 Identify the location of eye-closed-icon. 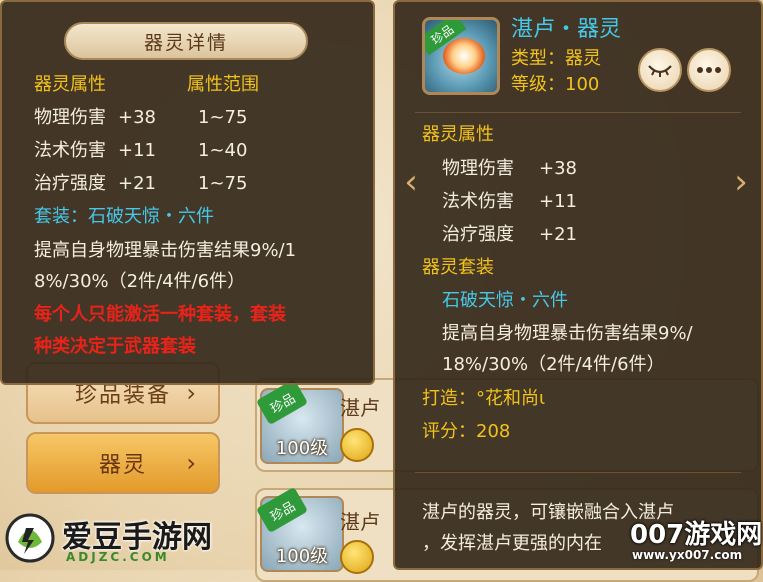
(660, 71).